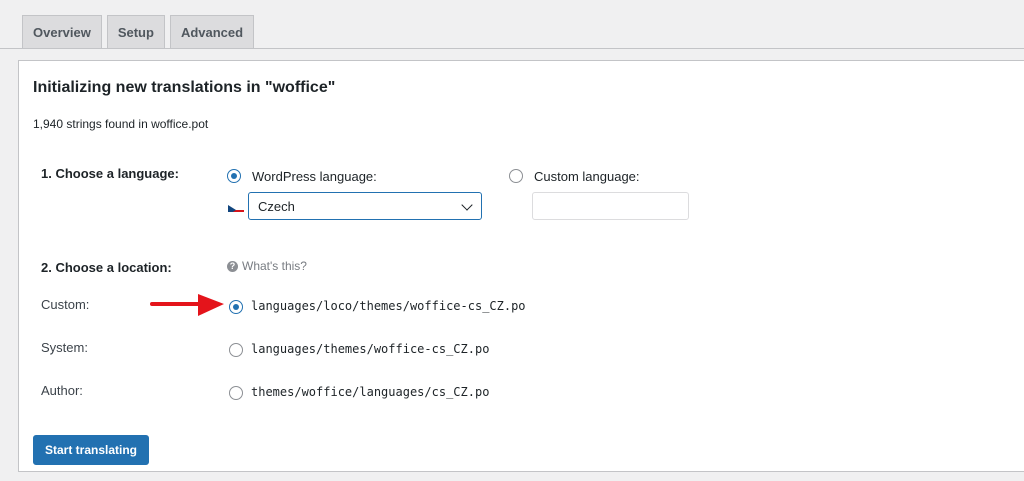  What do you see at coordinates (236, 207) in the screenshot?
I see `czech-flag-icon` at bounding box center [236, 207].